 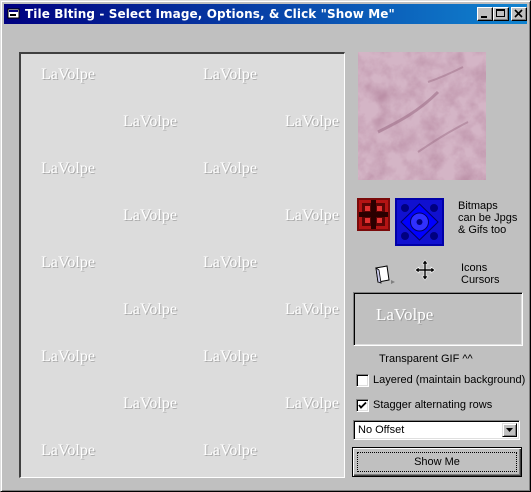 I want to click on close-icon, so click(x=518, y=13).